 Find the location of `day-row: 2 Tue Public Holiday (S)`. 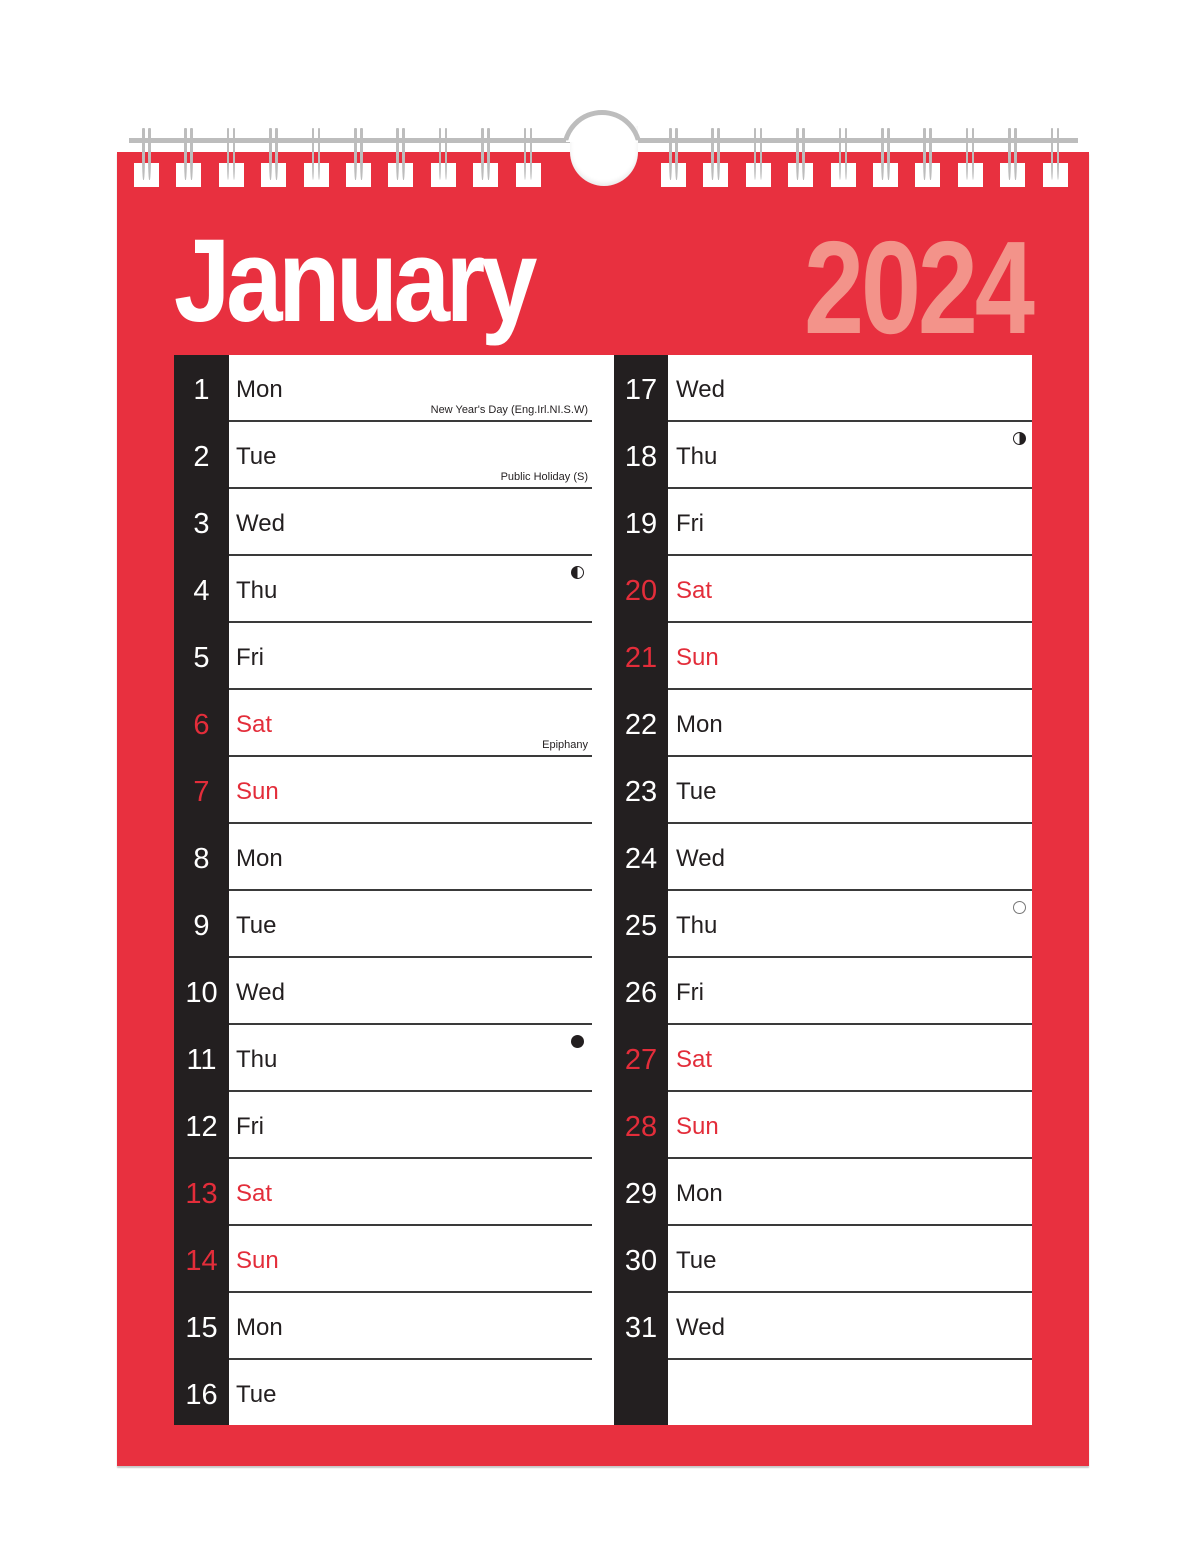

day-row: 2 Tue Public Holiday (S) is located at coordinates (383, 455).